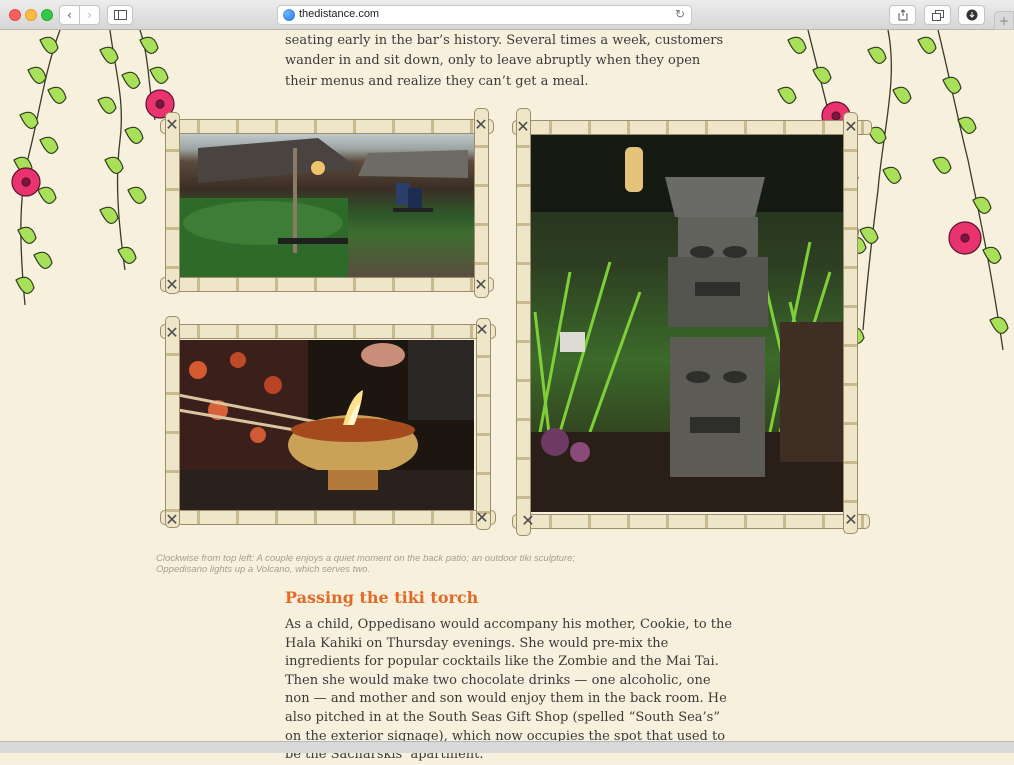  I want to click on tabs-button, so click(937, 15).